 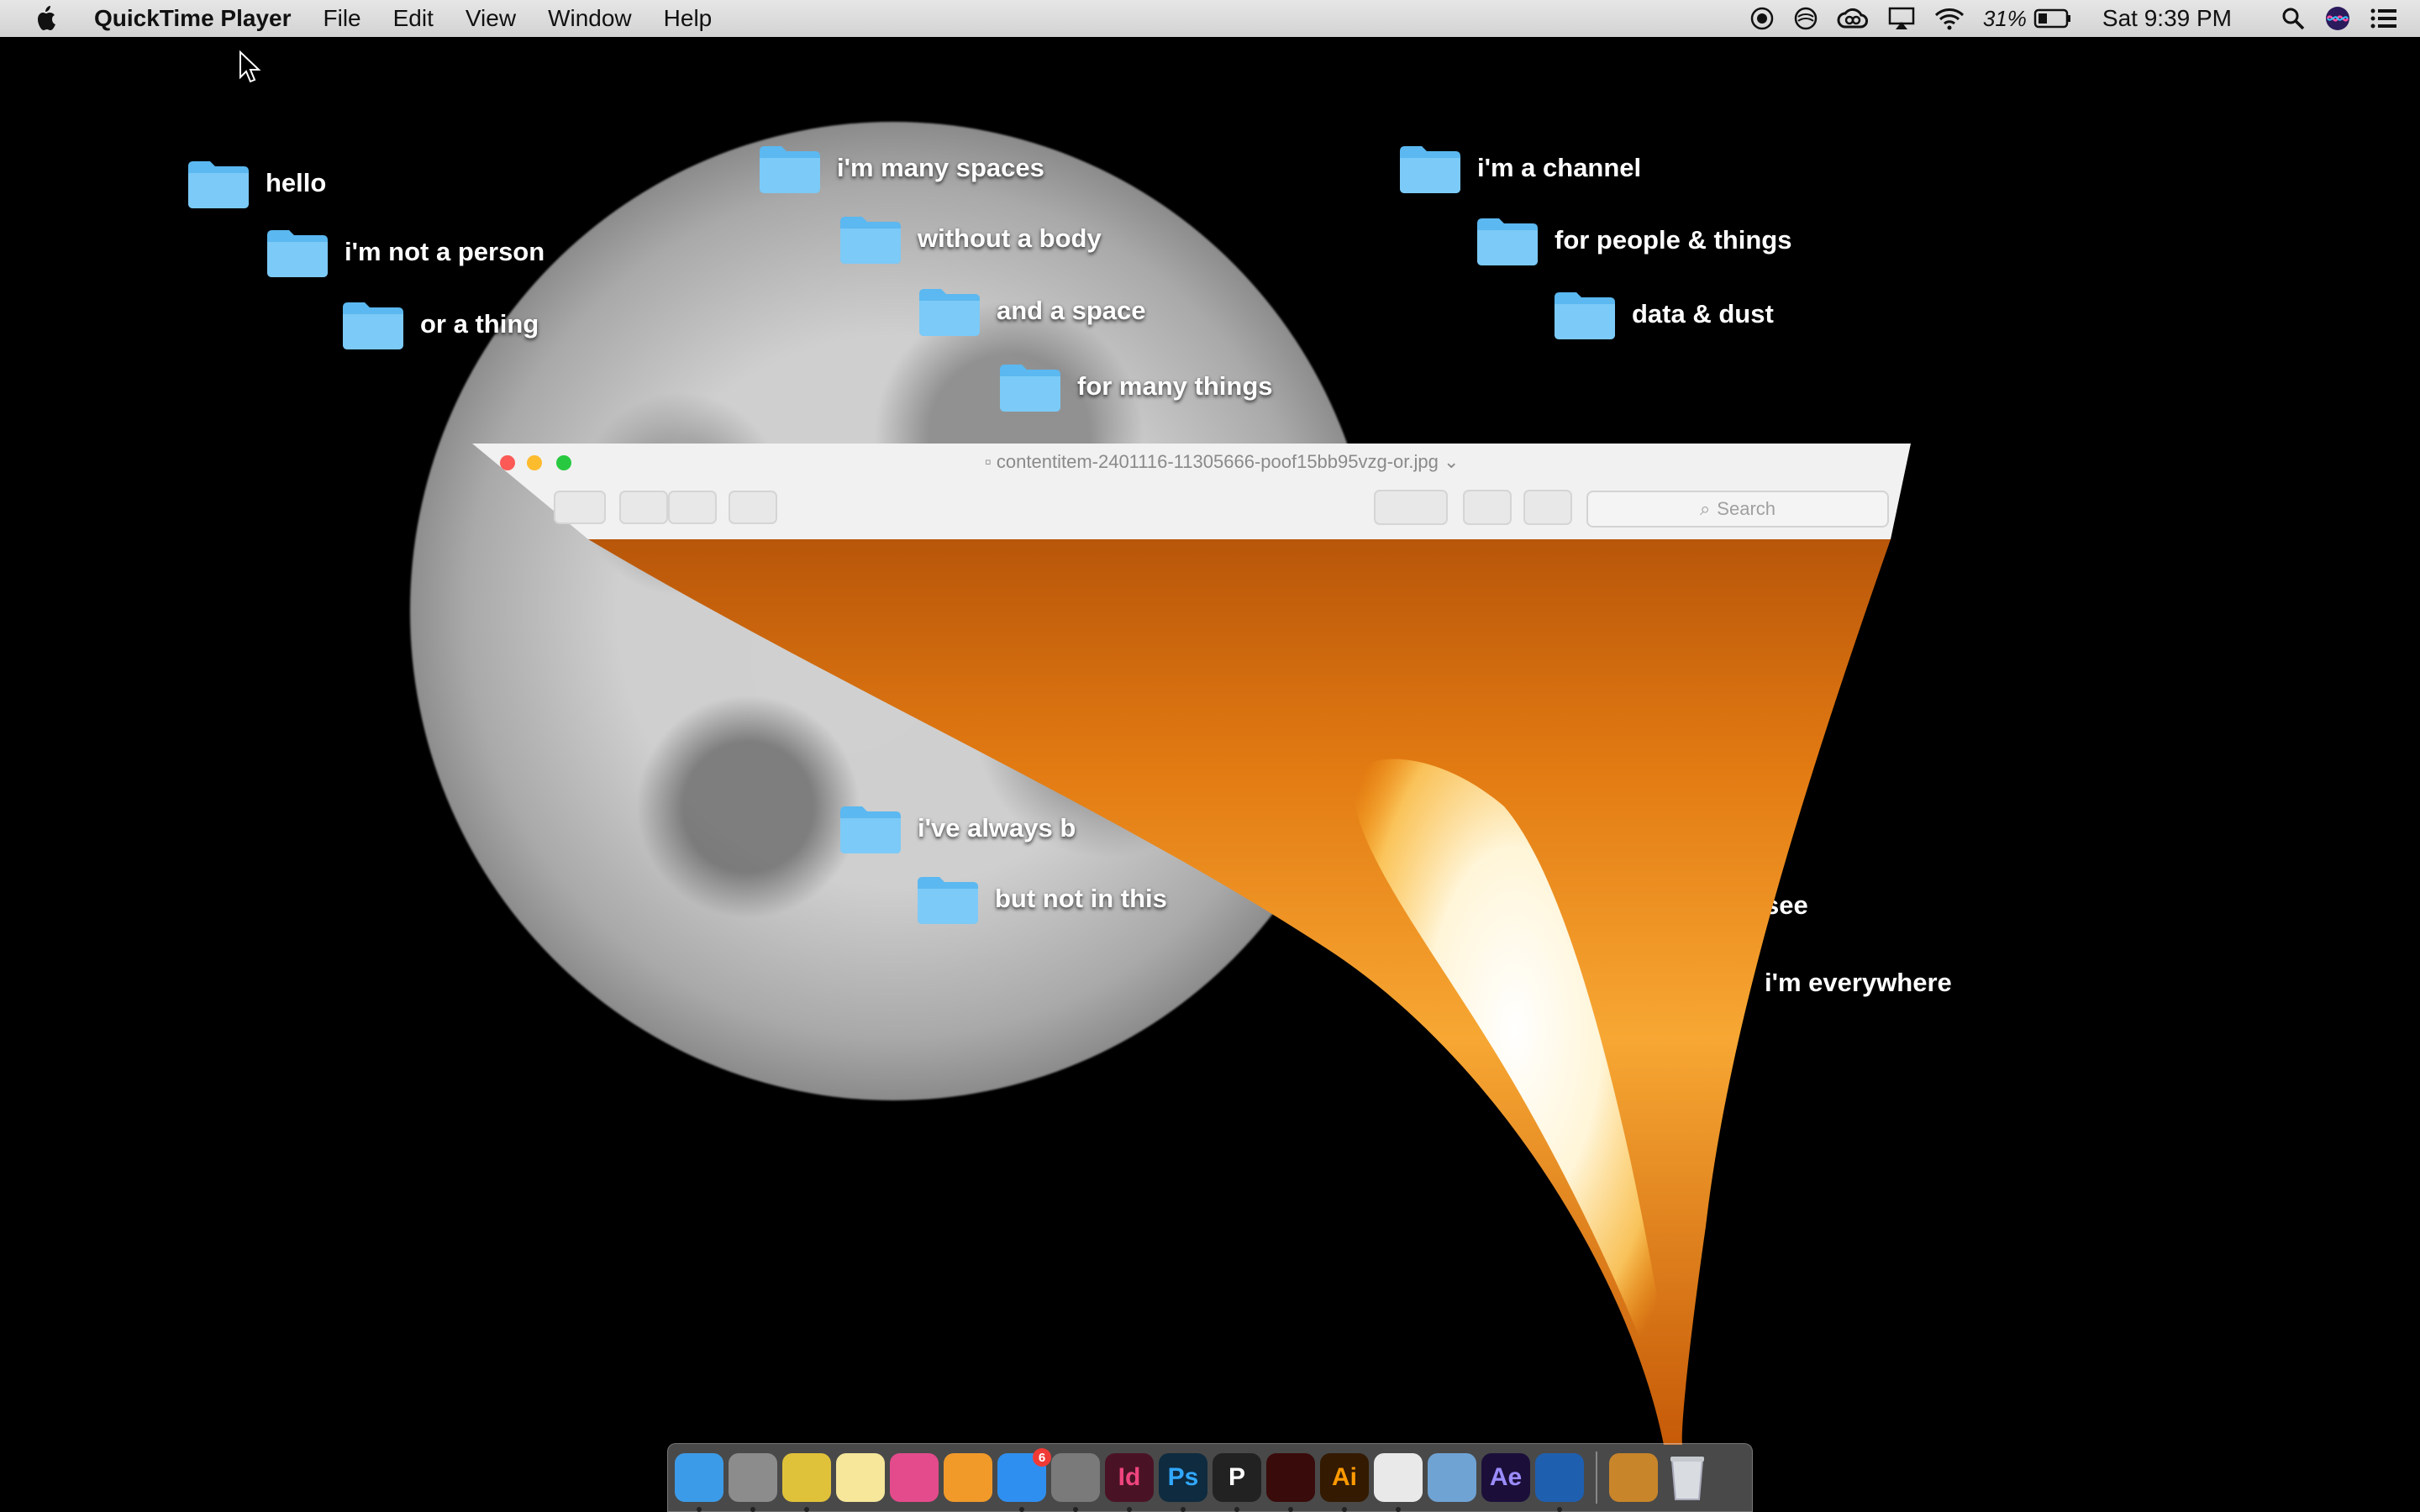 I want to click on processing-icon: P, so click(x=1237, y=1482).